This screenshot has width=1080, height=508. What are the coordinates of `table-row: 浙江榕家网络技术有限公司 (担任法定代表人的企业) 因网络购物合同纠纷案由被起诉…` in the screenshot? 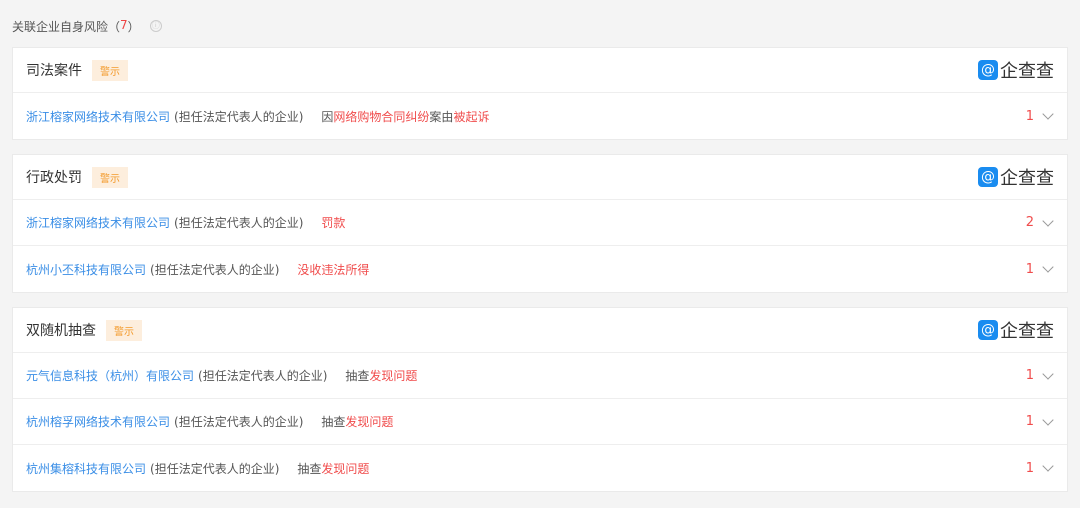 It's located at (540, 116).